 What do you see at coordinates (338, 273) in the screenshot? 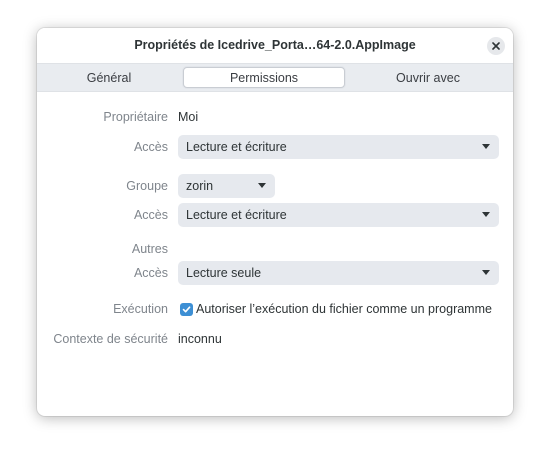
I see `others-access-dropdown: Lecture seule` at bounding box center [338, 273].